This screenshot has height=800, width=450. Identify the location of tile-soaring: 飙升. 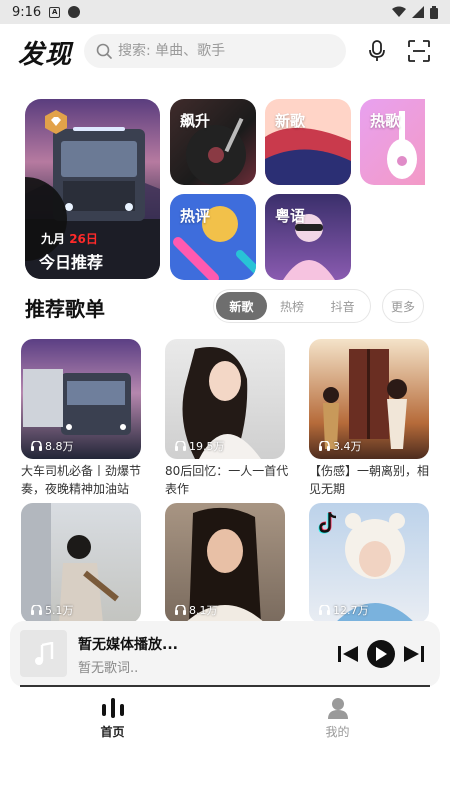
(213, 142).